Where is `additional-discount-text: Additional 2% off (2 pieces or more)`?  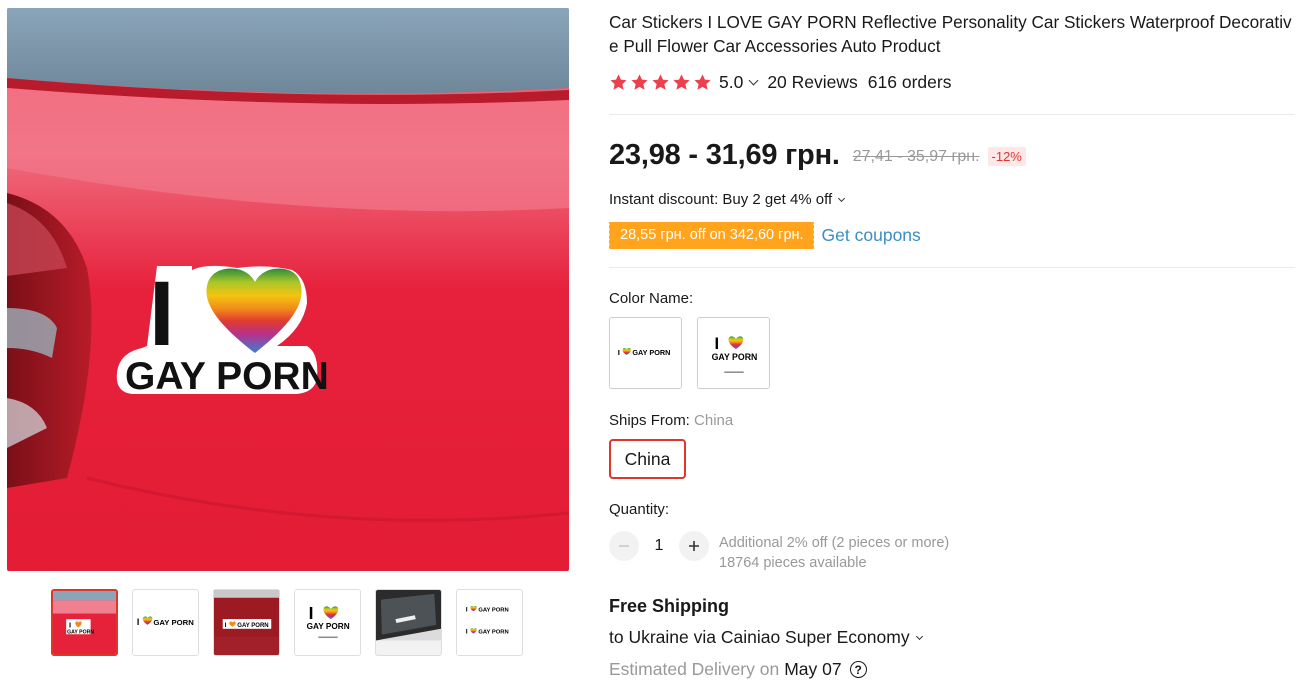 additional-discount-text: Additional 2% off (2 pieces or more) is located at coordinates (834, 543).